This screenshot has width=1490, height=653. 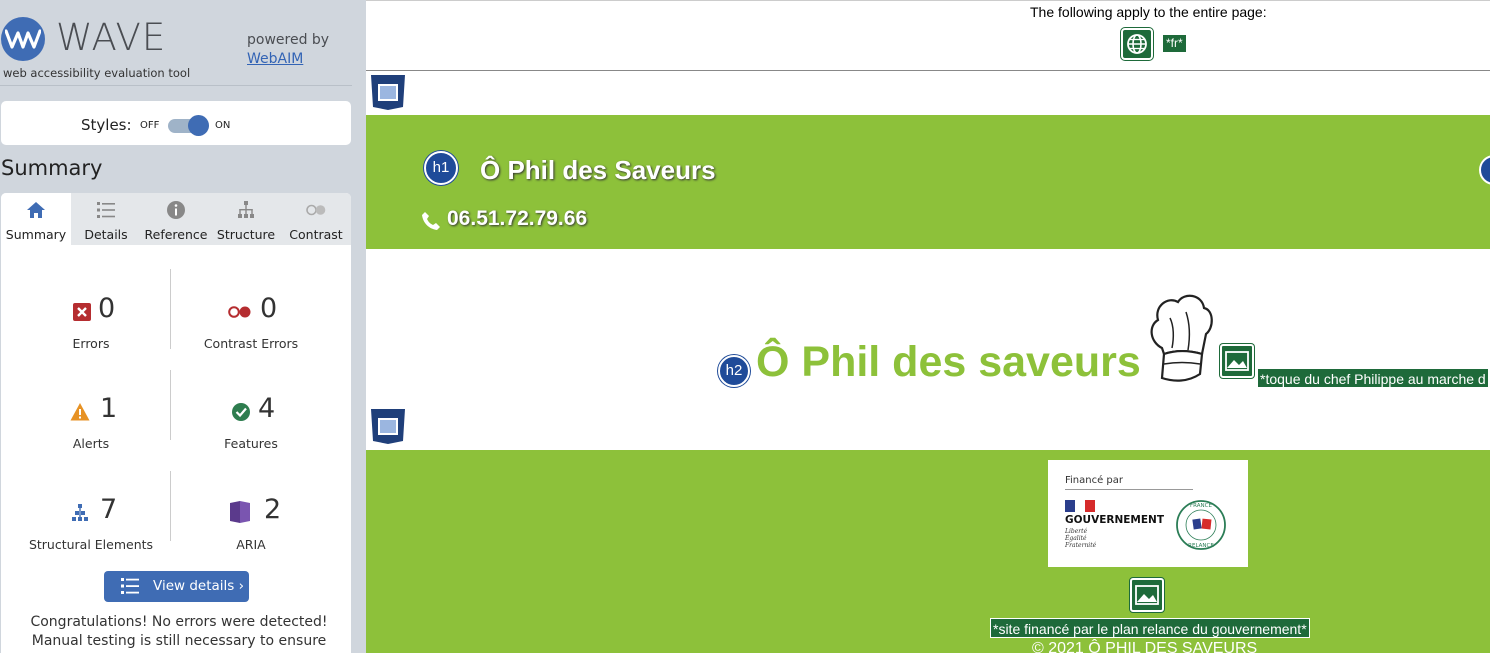 What do you see at coordinates (316, 219) in the screenshot?
I see `tab-contrast: Contrast` at bounding box center [316, 219].